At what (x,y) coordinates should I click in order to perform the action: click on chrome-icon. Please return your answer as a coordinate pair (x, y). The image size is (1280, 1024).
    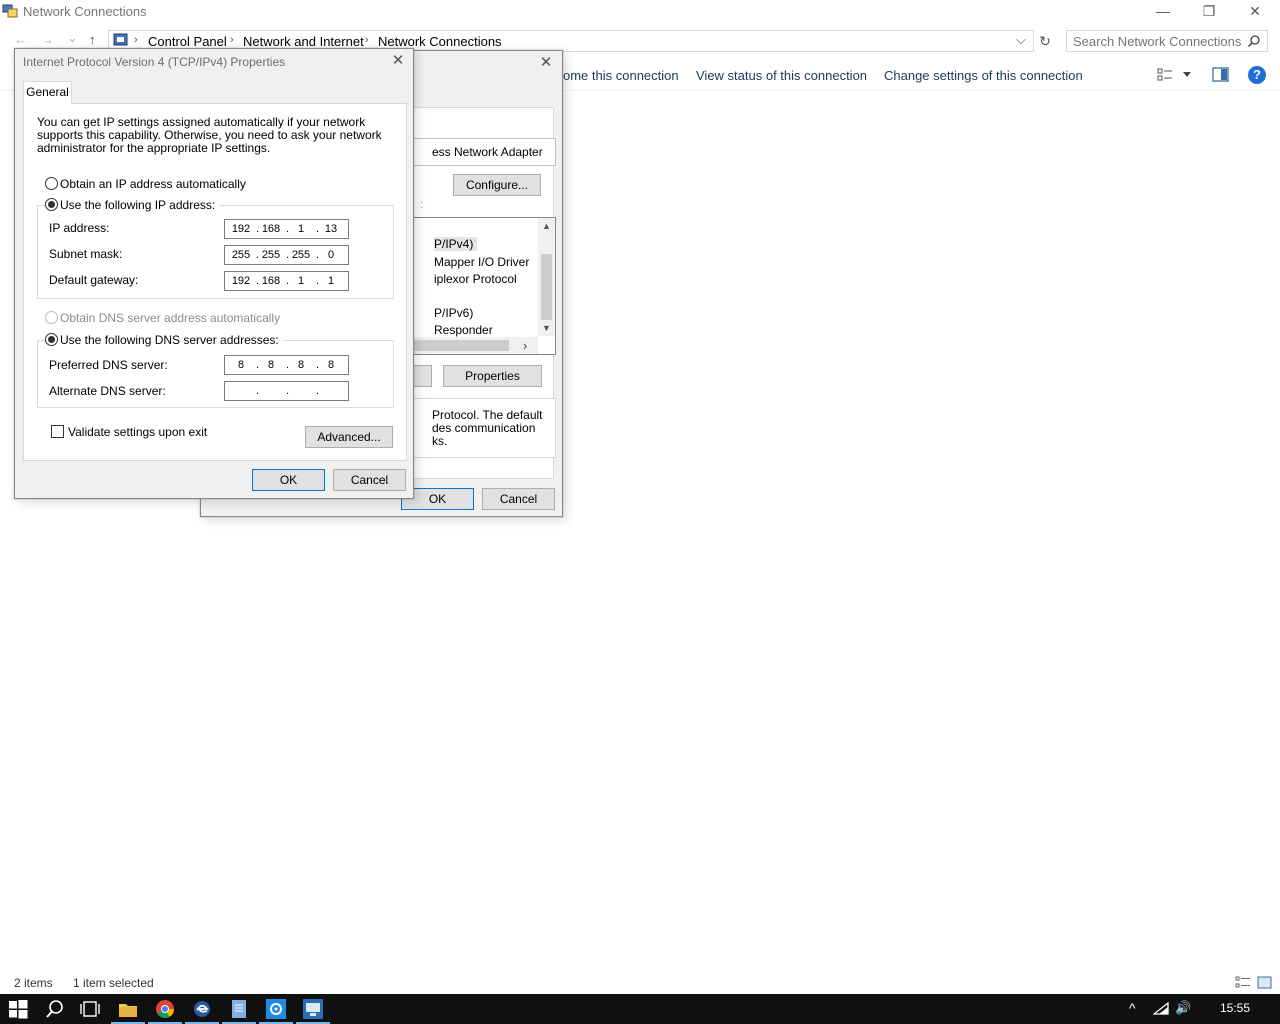
    Looking at the image, I should click on (165, 1009).